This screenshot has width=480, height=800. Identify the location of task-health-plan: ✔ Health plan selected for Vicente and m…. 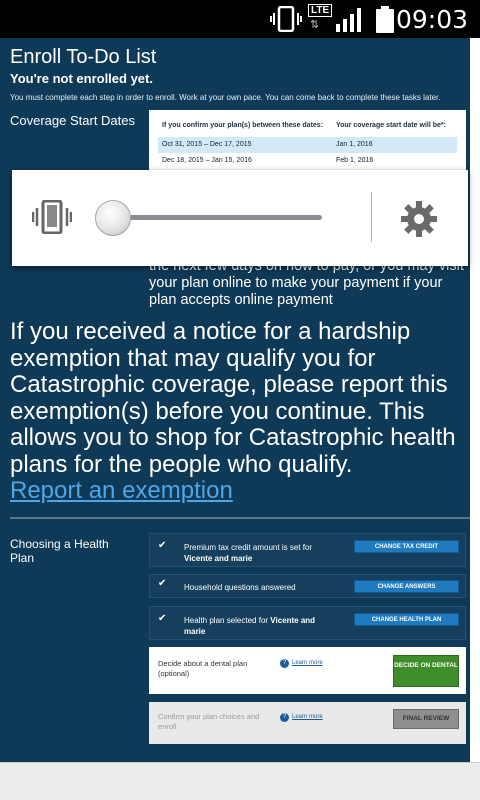
(307, 623).